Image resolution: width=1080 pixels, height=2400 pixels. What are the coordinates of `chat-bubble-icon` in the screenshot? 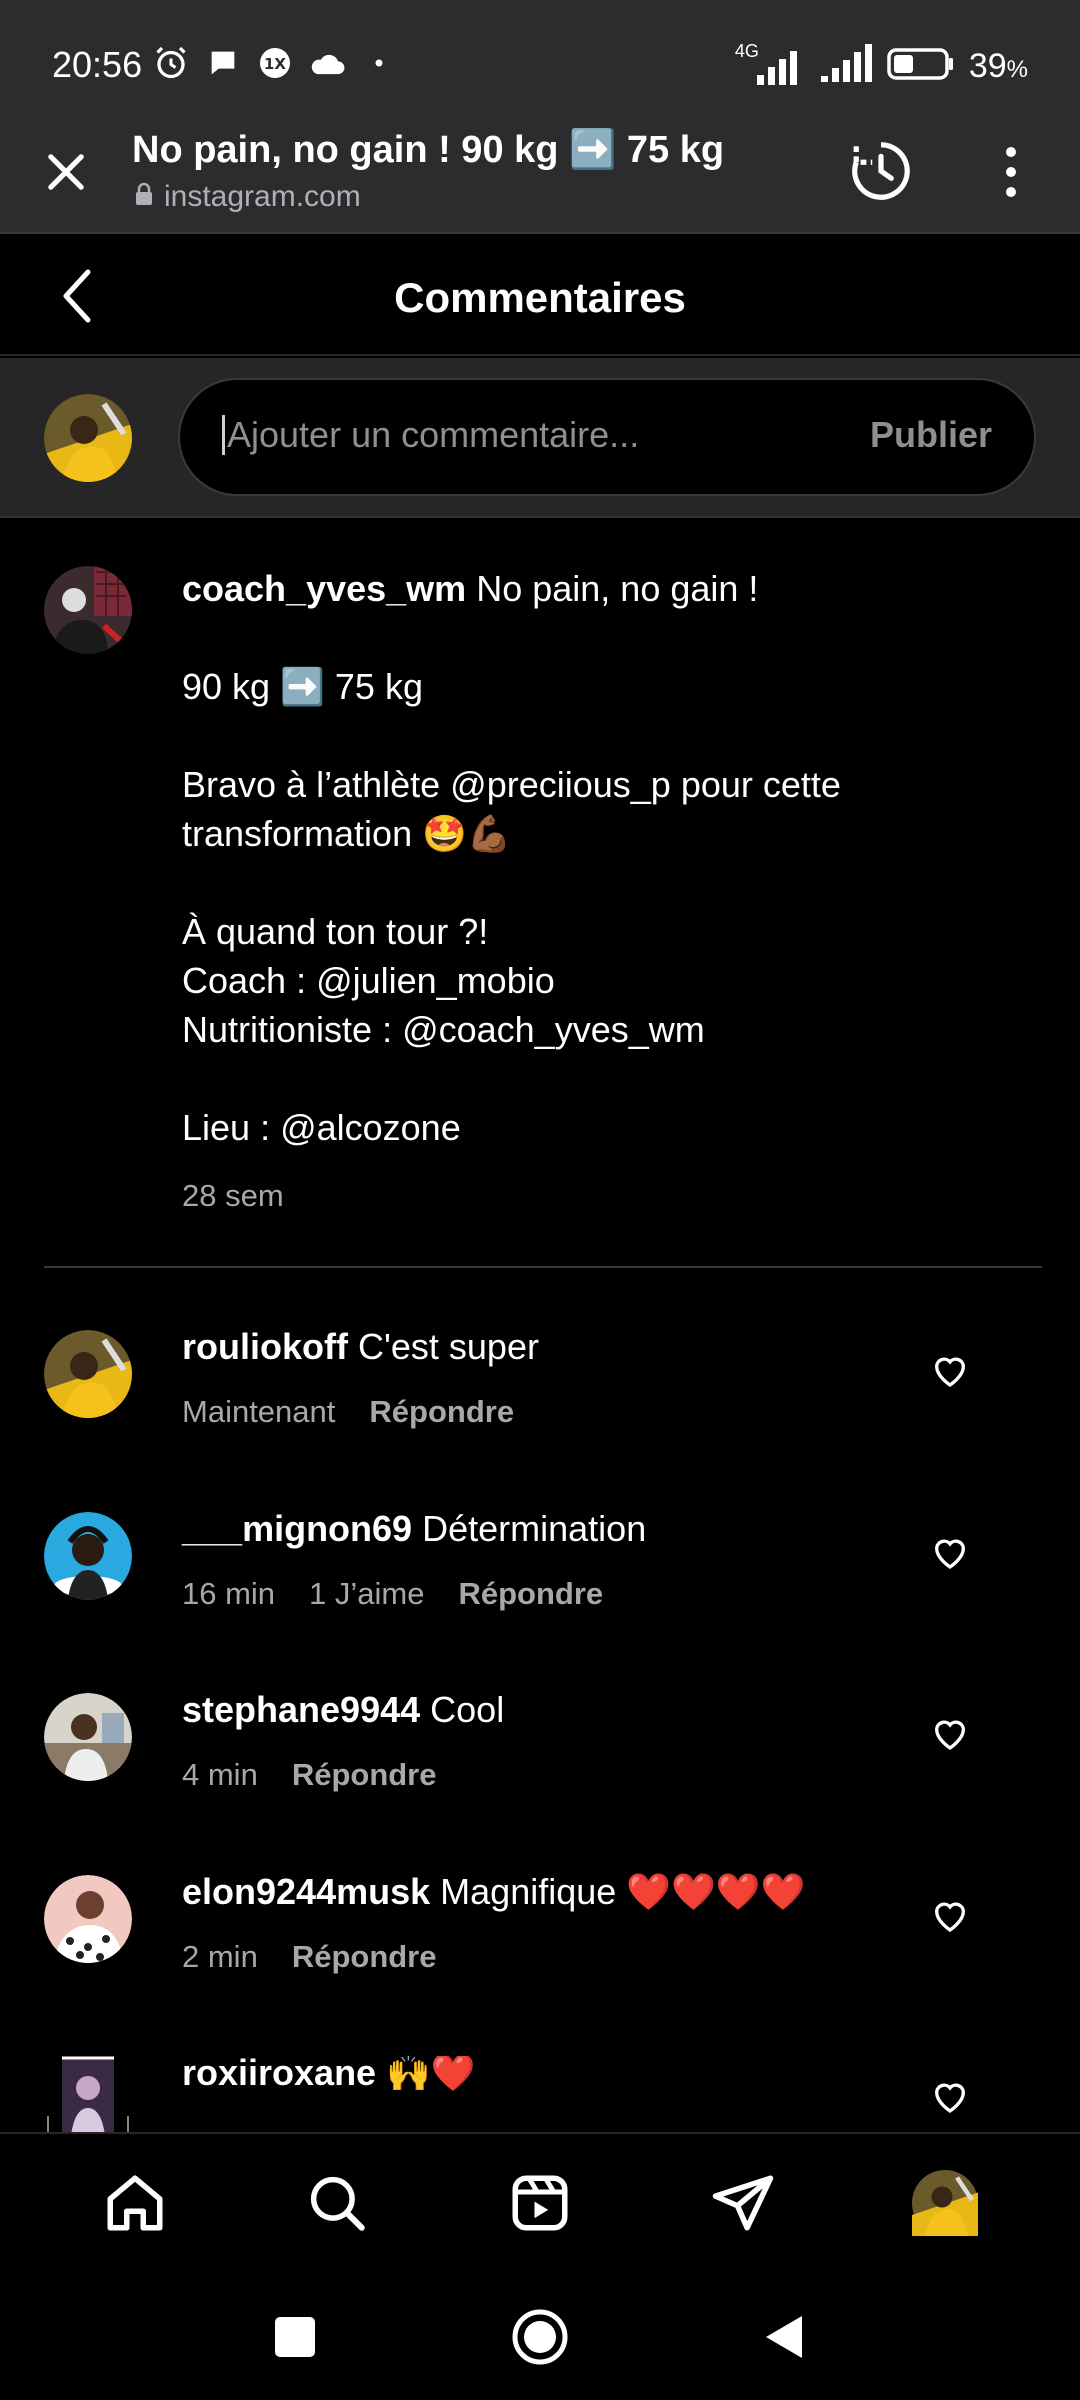 It's located at (223, 63).